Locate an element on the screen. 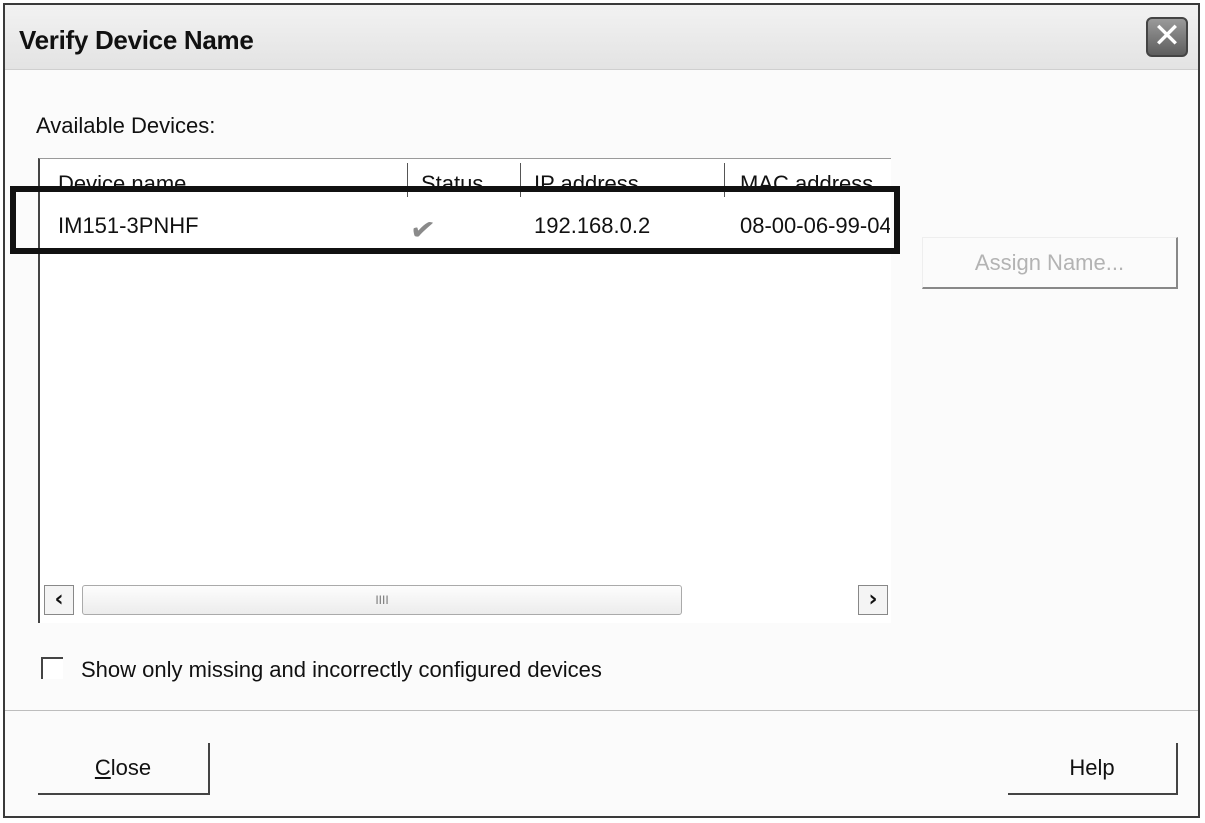 The height and width of the screenshot is (823, 1205). grip-icon: IIII is located at coordinates (382, 600).